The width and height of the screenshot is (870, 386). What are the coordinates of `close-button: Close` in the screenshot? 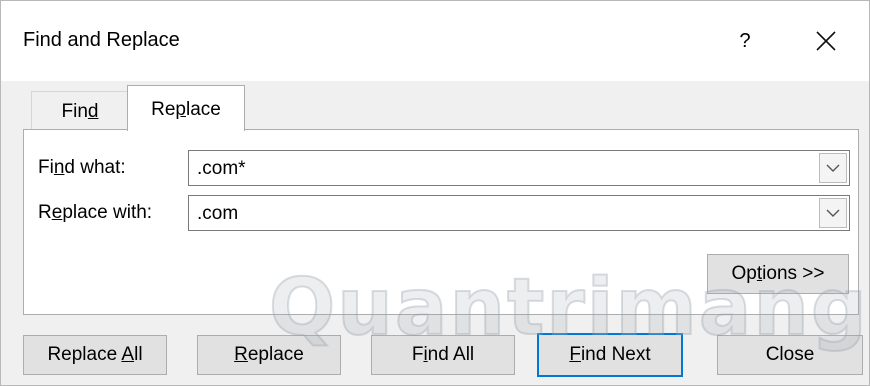 It's located at (790, 355).